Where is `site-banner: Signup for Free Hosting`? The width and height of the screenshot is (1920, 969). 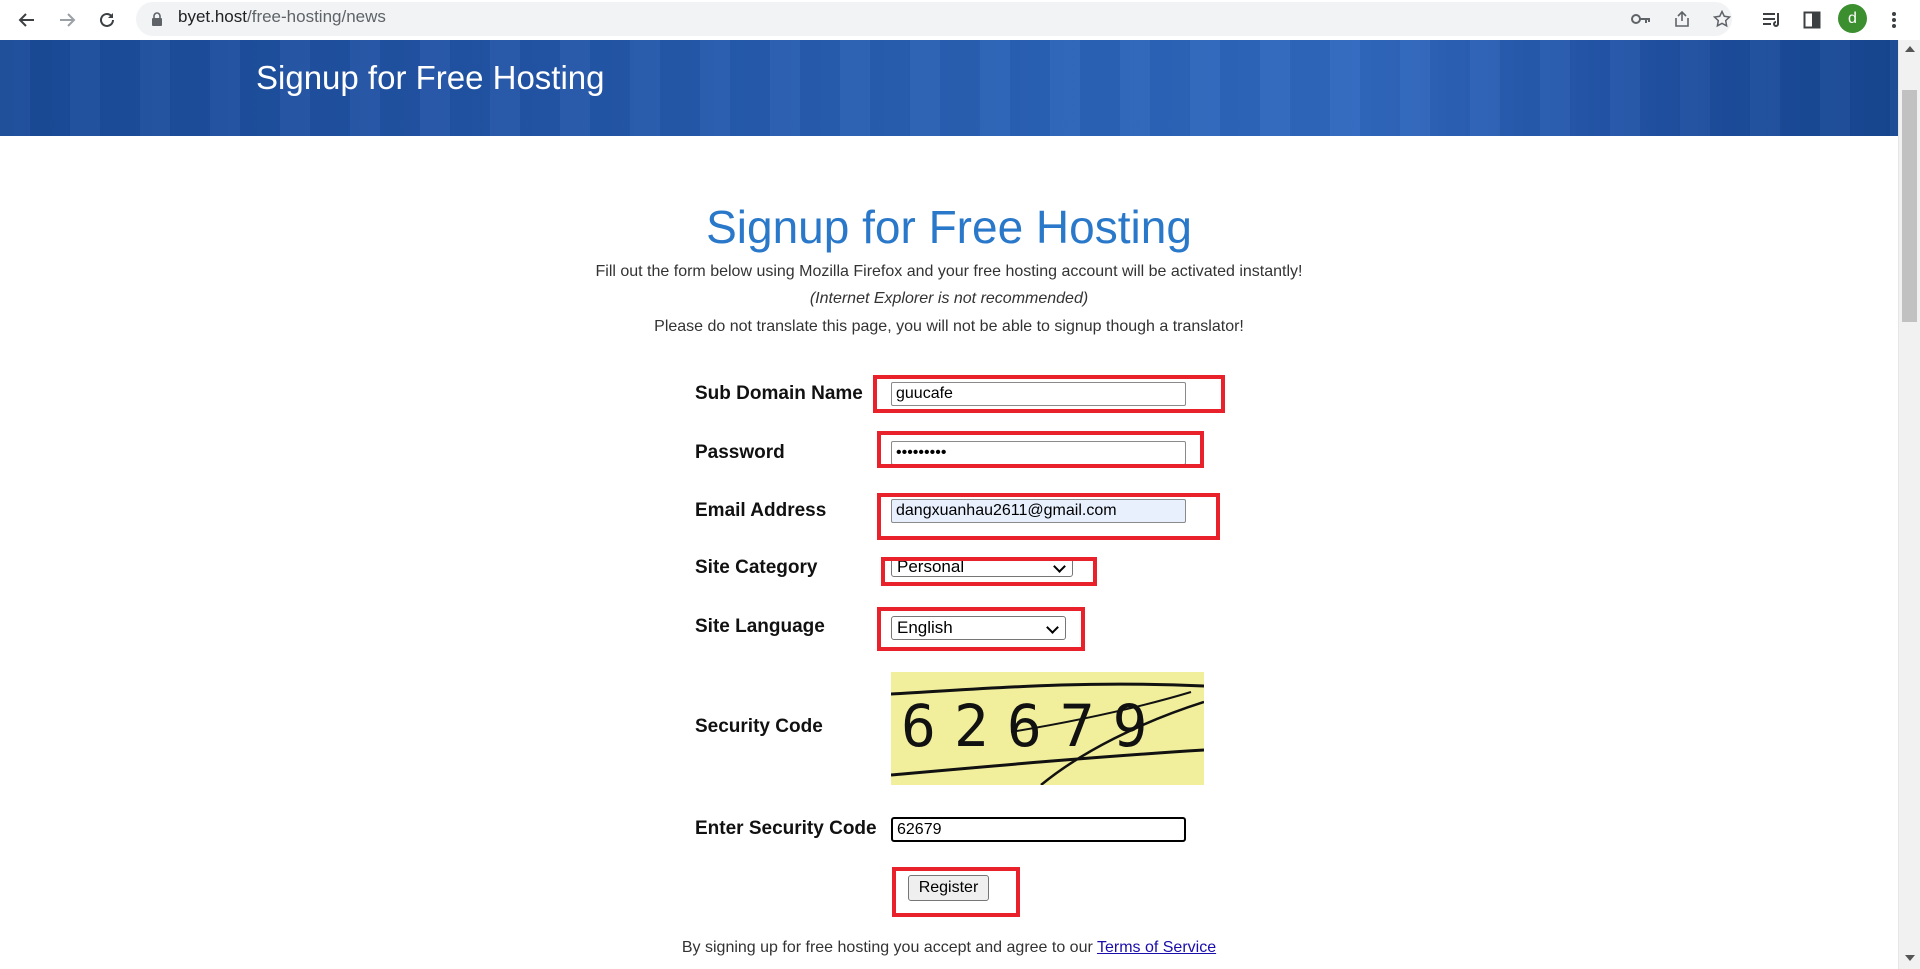 site-banner: Signup for Free Hosting is located at coordinates (949, 88).